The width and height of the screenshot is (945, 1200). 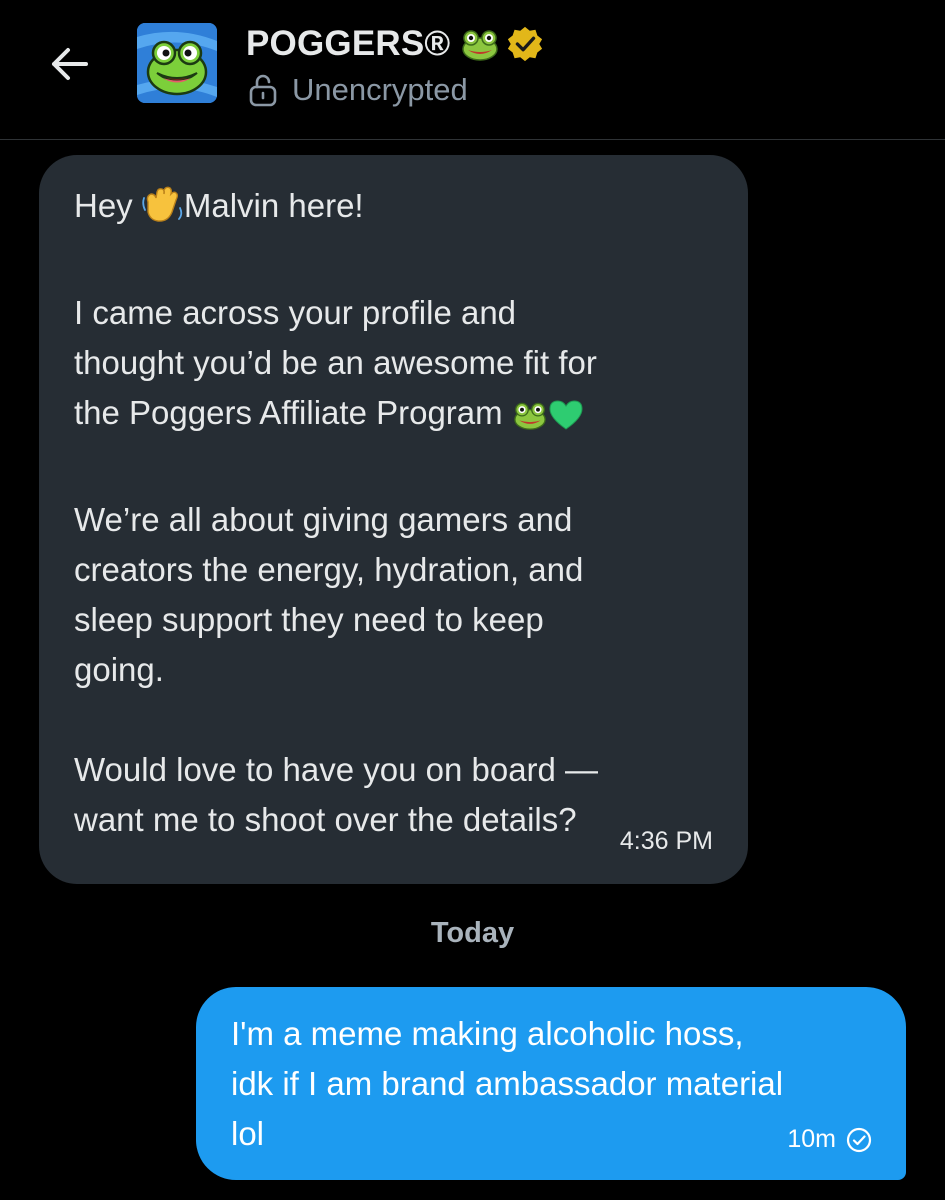 I want to click on unlock-icon, so click(x=263, y=90).